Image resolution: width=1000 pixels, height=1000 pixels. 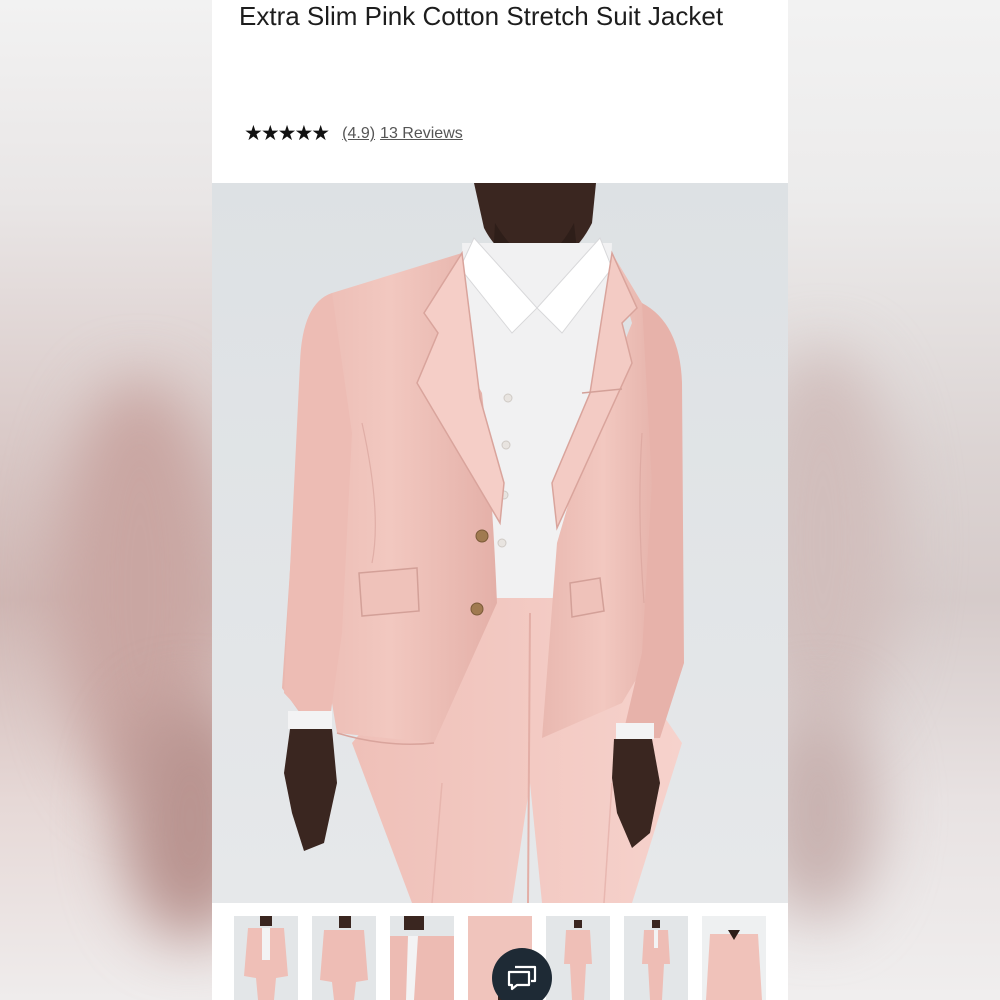 I want to click on chat-icon, so click(x=522, y=978).